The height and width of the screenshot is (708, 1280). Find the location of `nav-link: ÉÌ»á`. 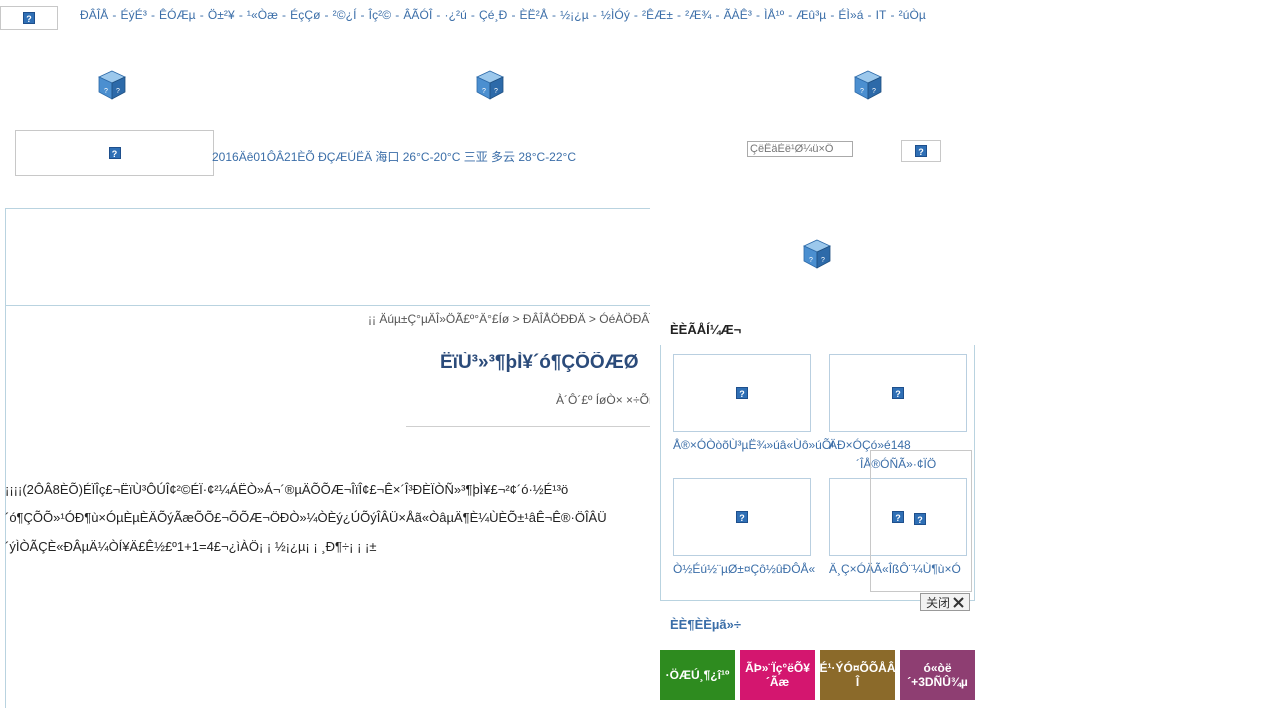

nav-link: ÉÌ»á is located at coordinates (850, 15).